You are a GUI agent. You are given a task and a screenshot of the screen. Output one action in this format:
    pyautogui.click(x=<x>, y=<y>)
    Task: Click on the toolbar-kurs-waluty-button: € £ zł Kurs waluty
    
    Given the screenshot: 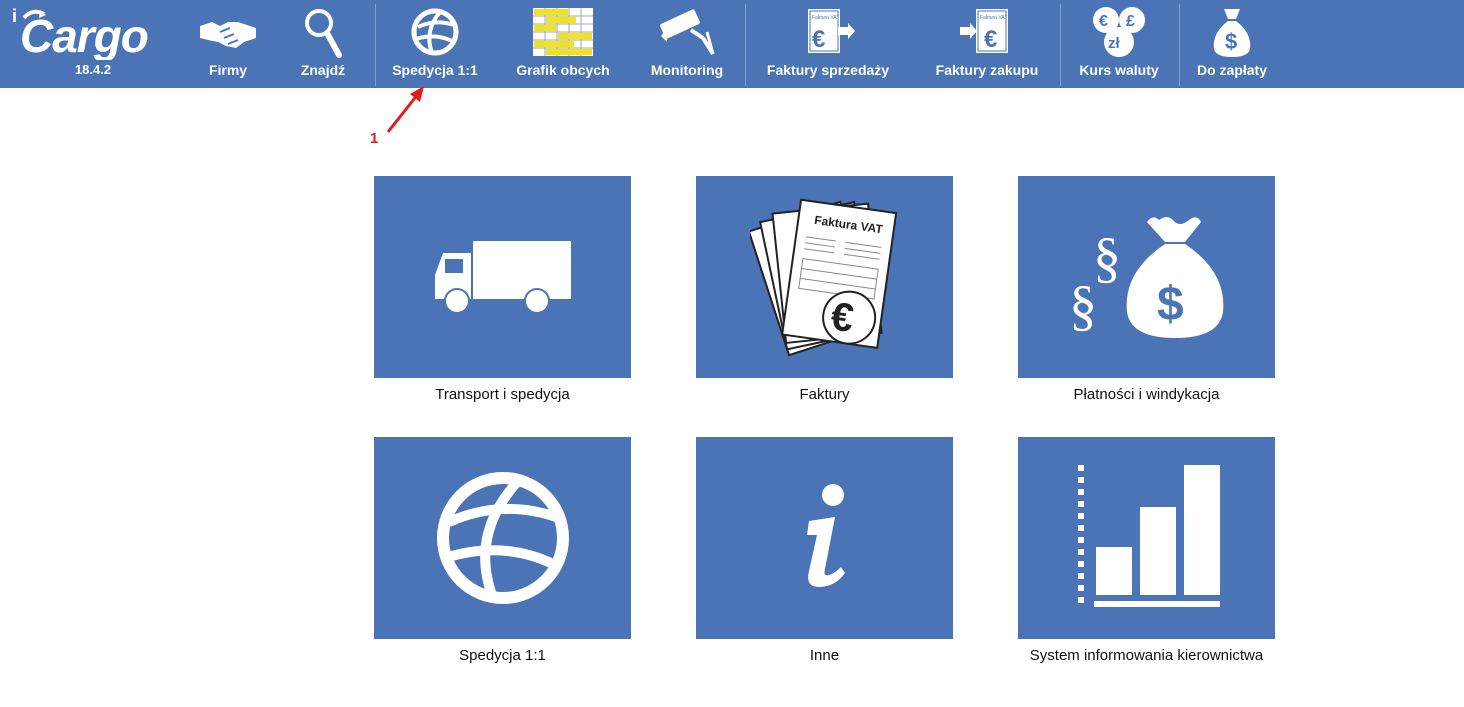 What is the action you would take?
    pyautogui.click(x=1119, y=44)
    